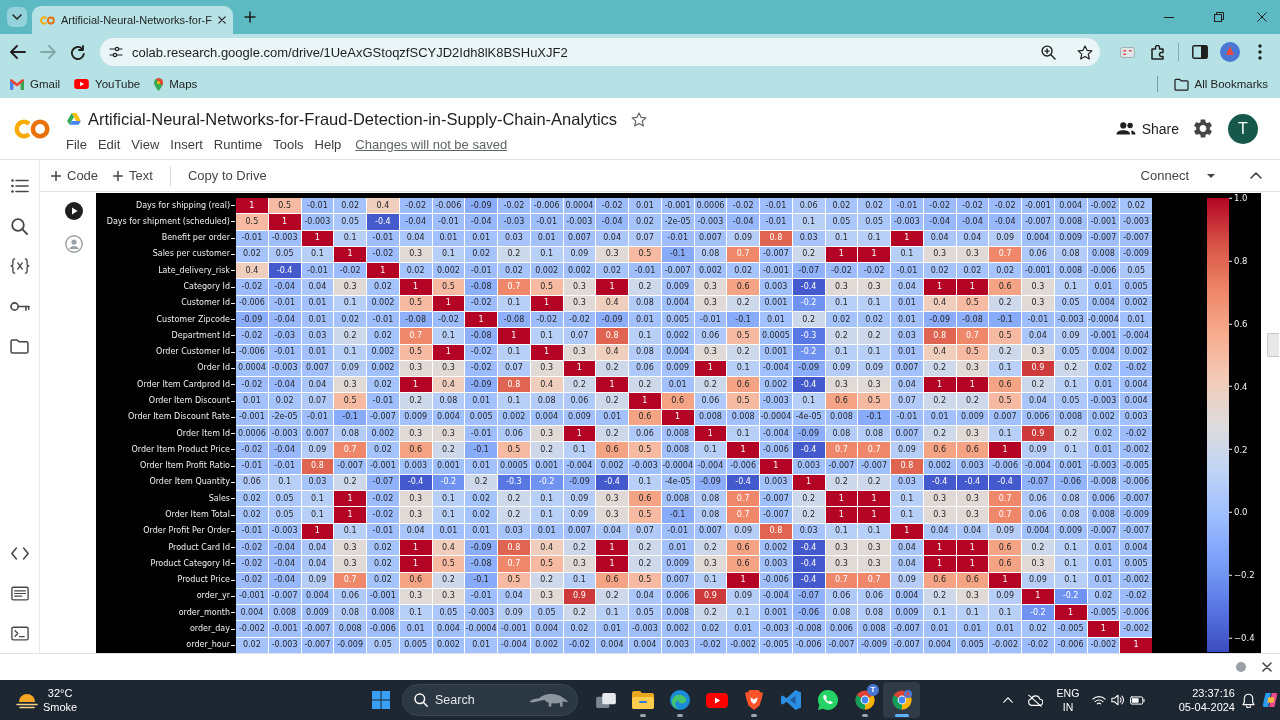 The image size is (1280, 720). I want to click on search-icon, so click(19, 226).